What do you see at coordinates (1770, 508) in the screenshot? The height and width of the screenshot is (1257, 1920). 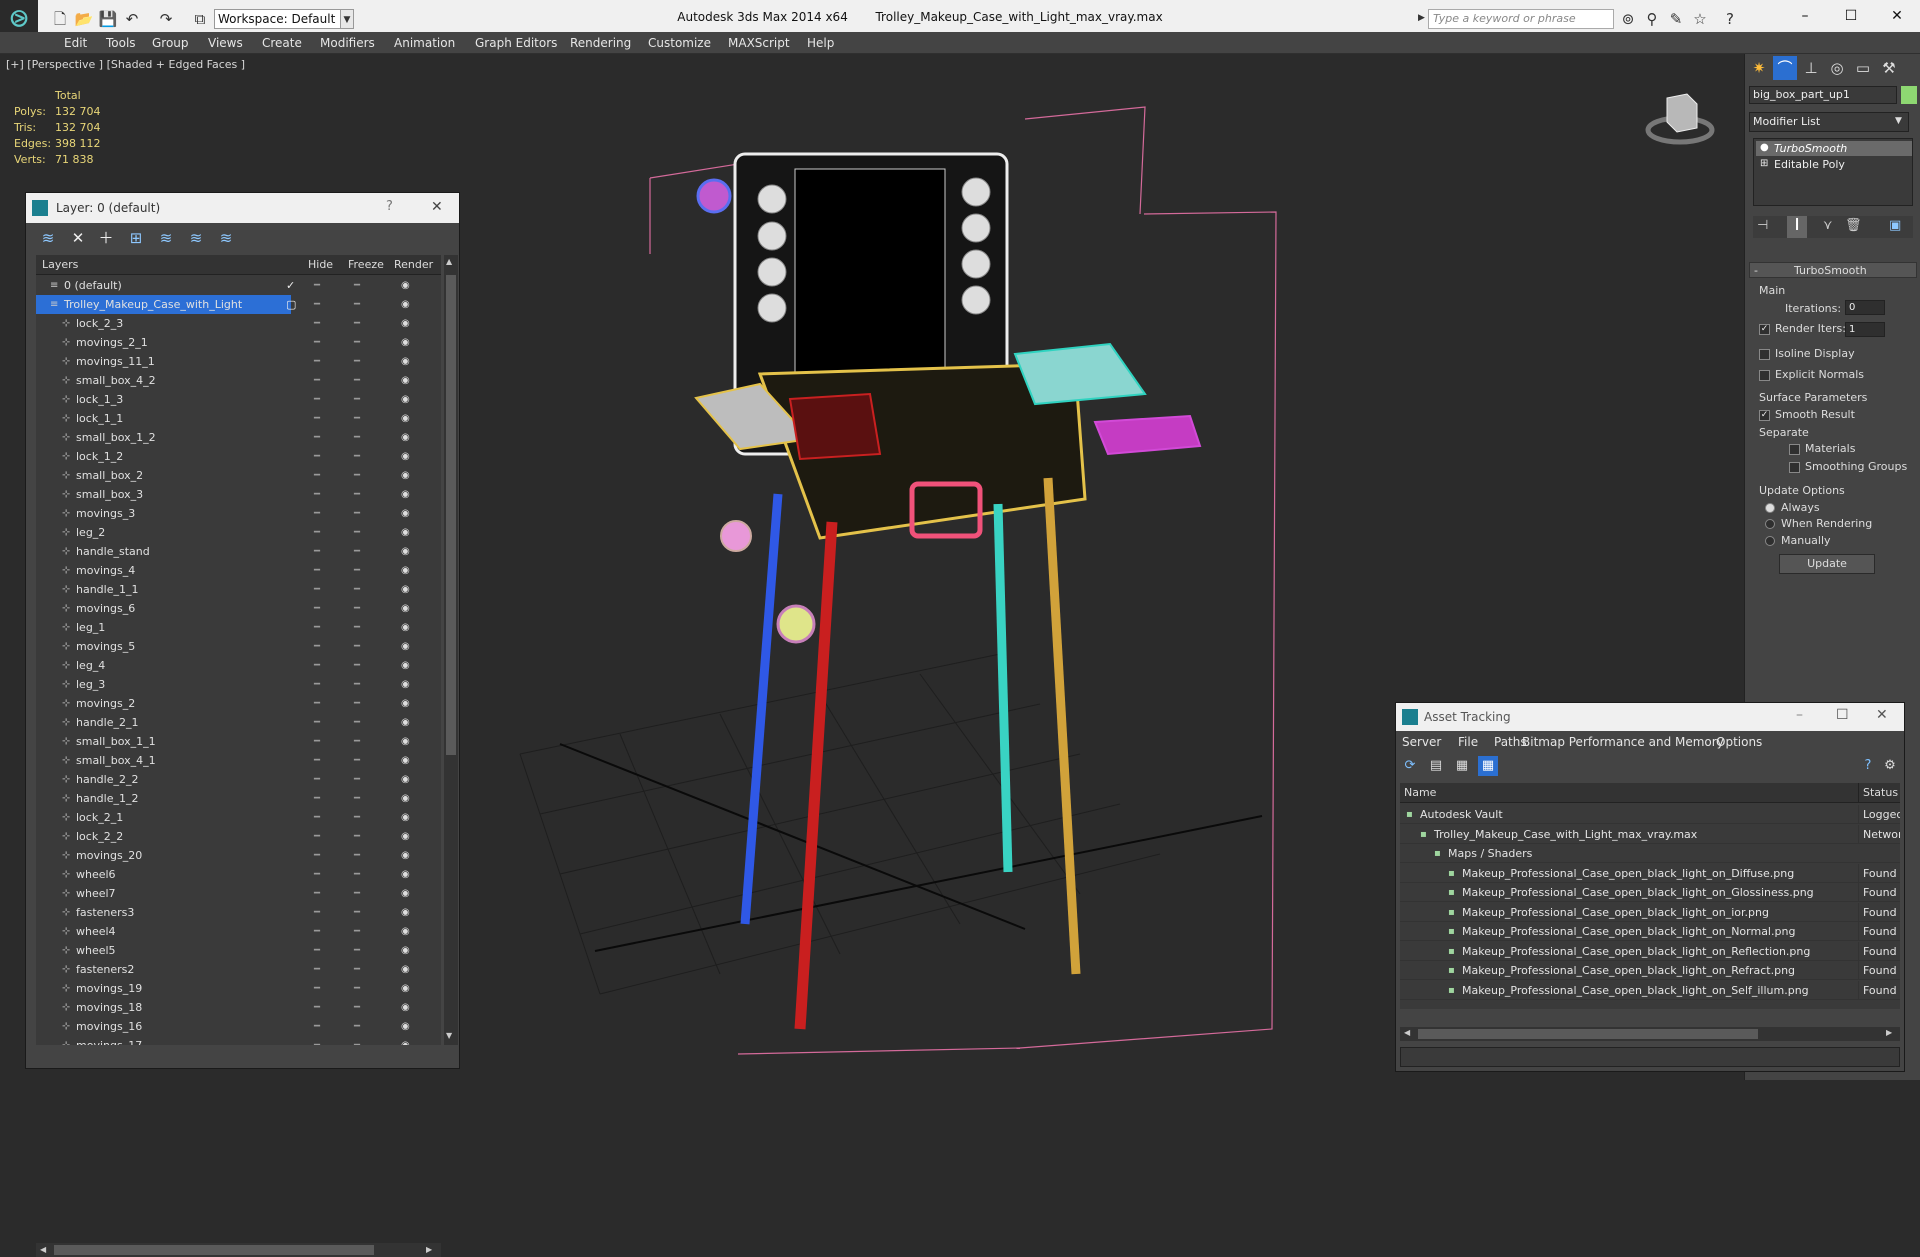 I see `always-radio` at bounding box center [1770, 508].